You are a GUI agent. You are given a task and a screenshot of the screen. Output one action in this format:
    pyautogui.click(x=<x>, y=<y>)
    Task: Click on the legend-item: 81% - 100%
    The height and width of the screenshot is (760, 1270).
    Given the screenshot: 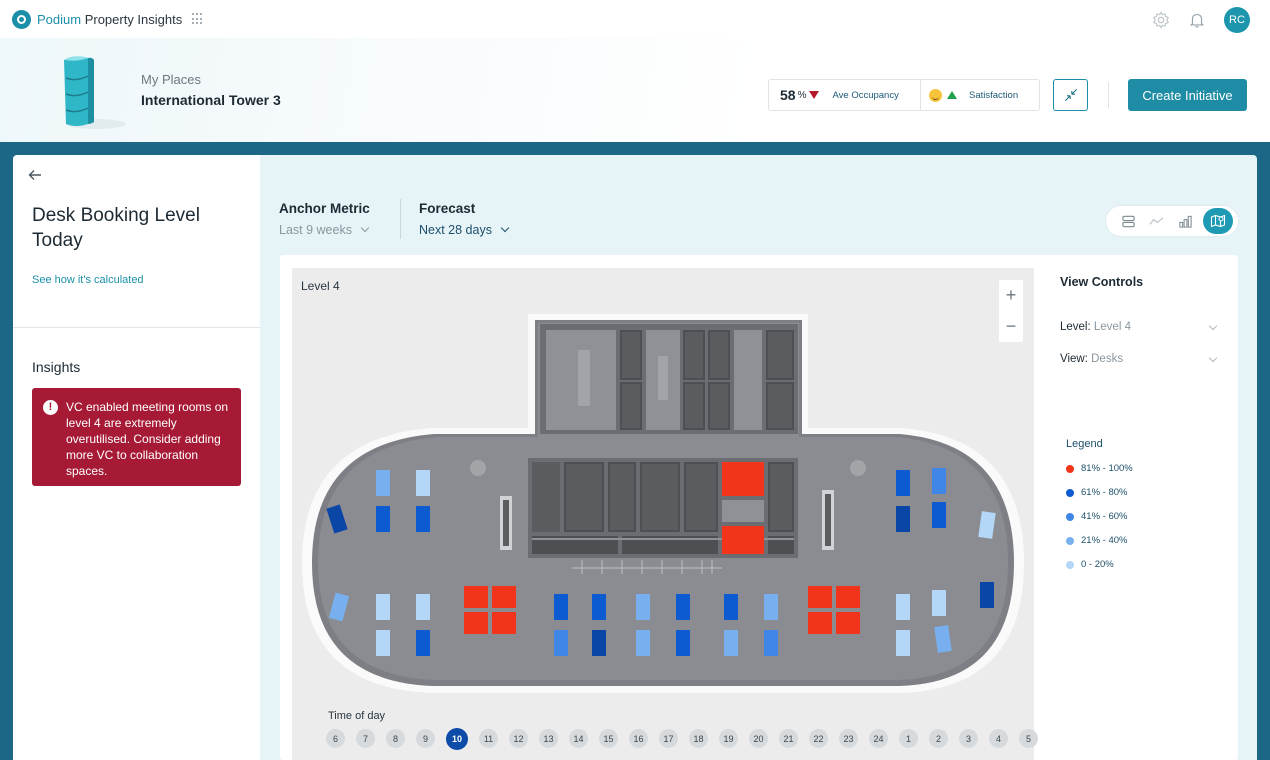 What is the action you would take?
    pyautogui.click(x=1099, y=468)
    